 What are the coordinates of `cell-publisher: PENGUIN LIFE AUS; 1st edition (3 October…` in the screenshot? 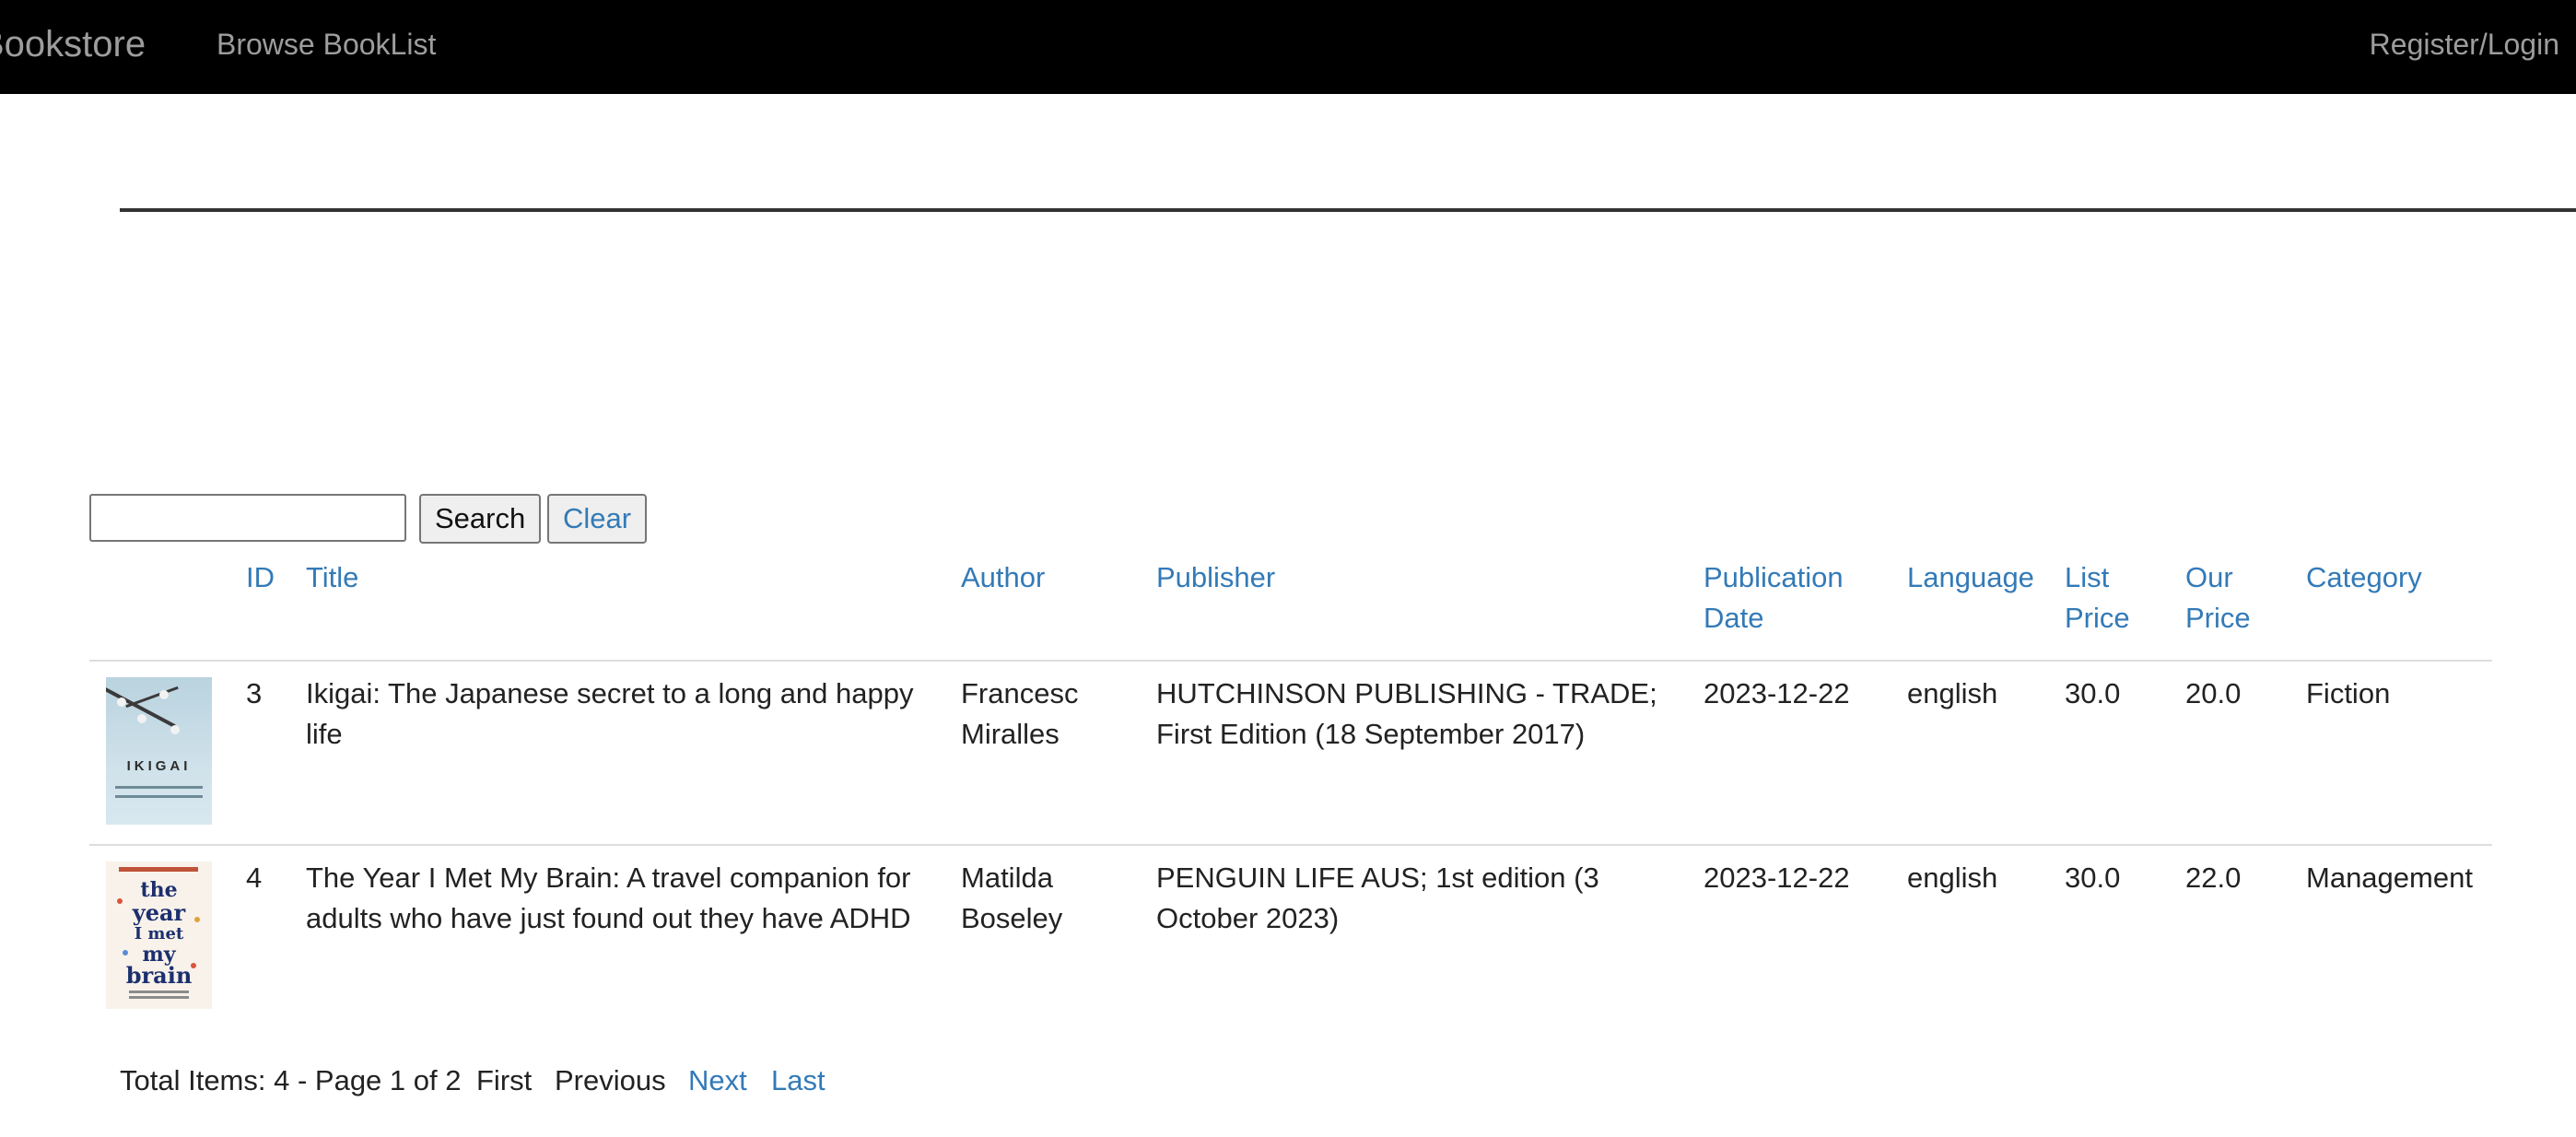 It's located at (1377, 898).